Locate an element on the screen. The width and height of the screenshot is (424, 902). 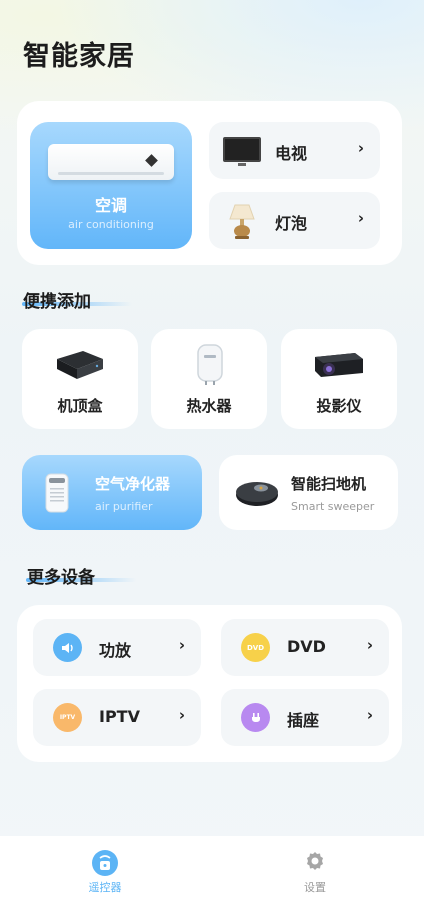
lamp-icon is located at coordinates (242, 221).